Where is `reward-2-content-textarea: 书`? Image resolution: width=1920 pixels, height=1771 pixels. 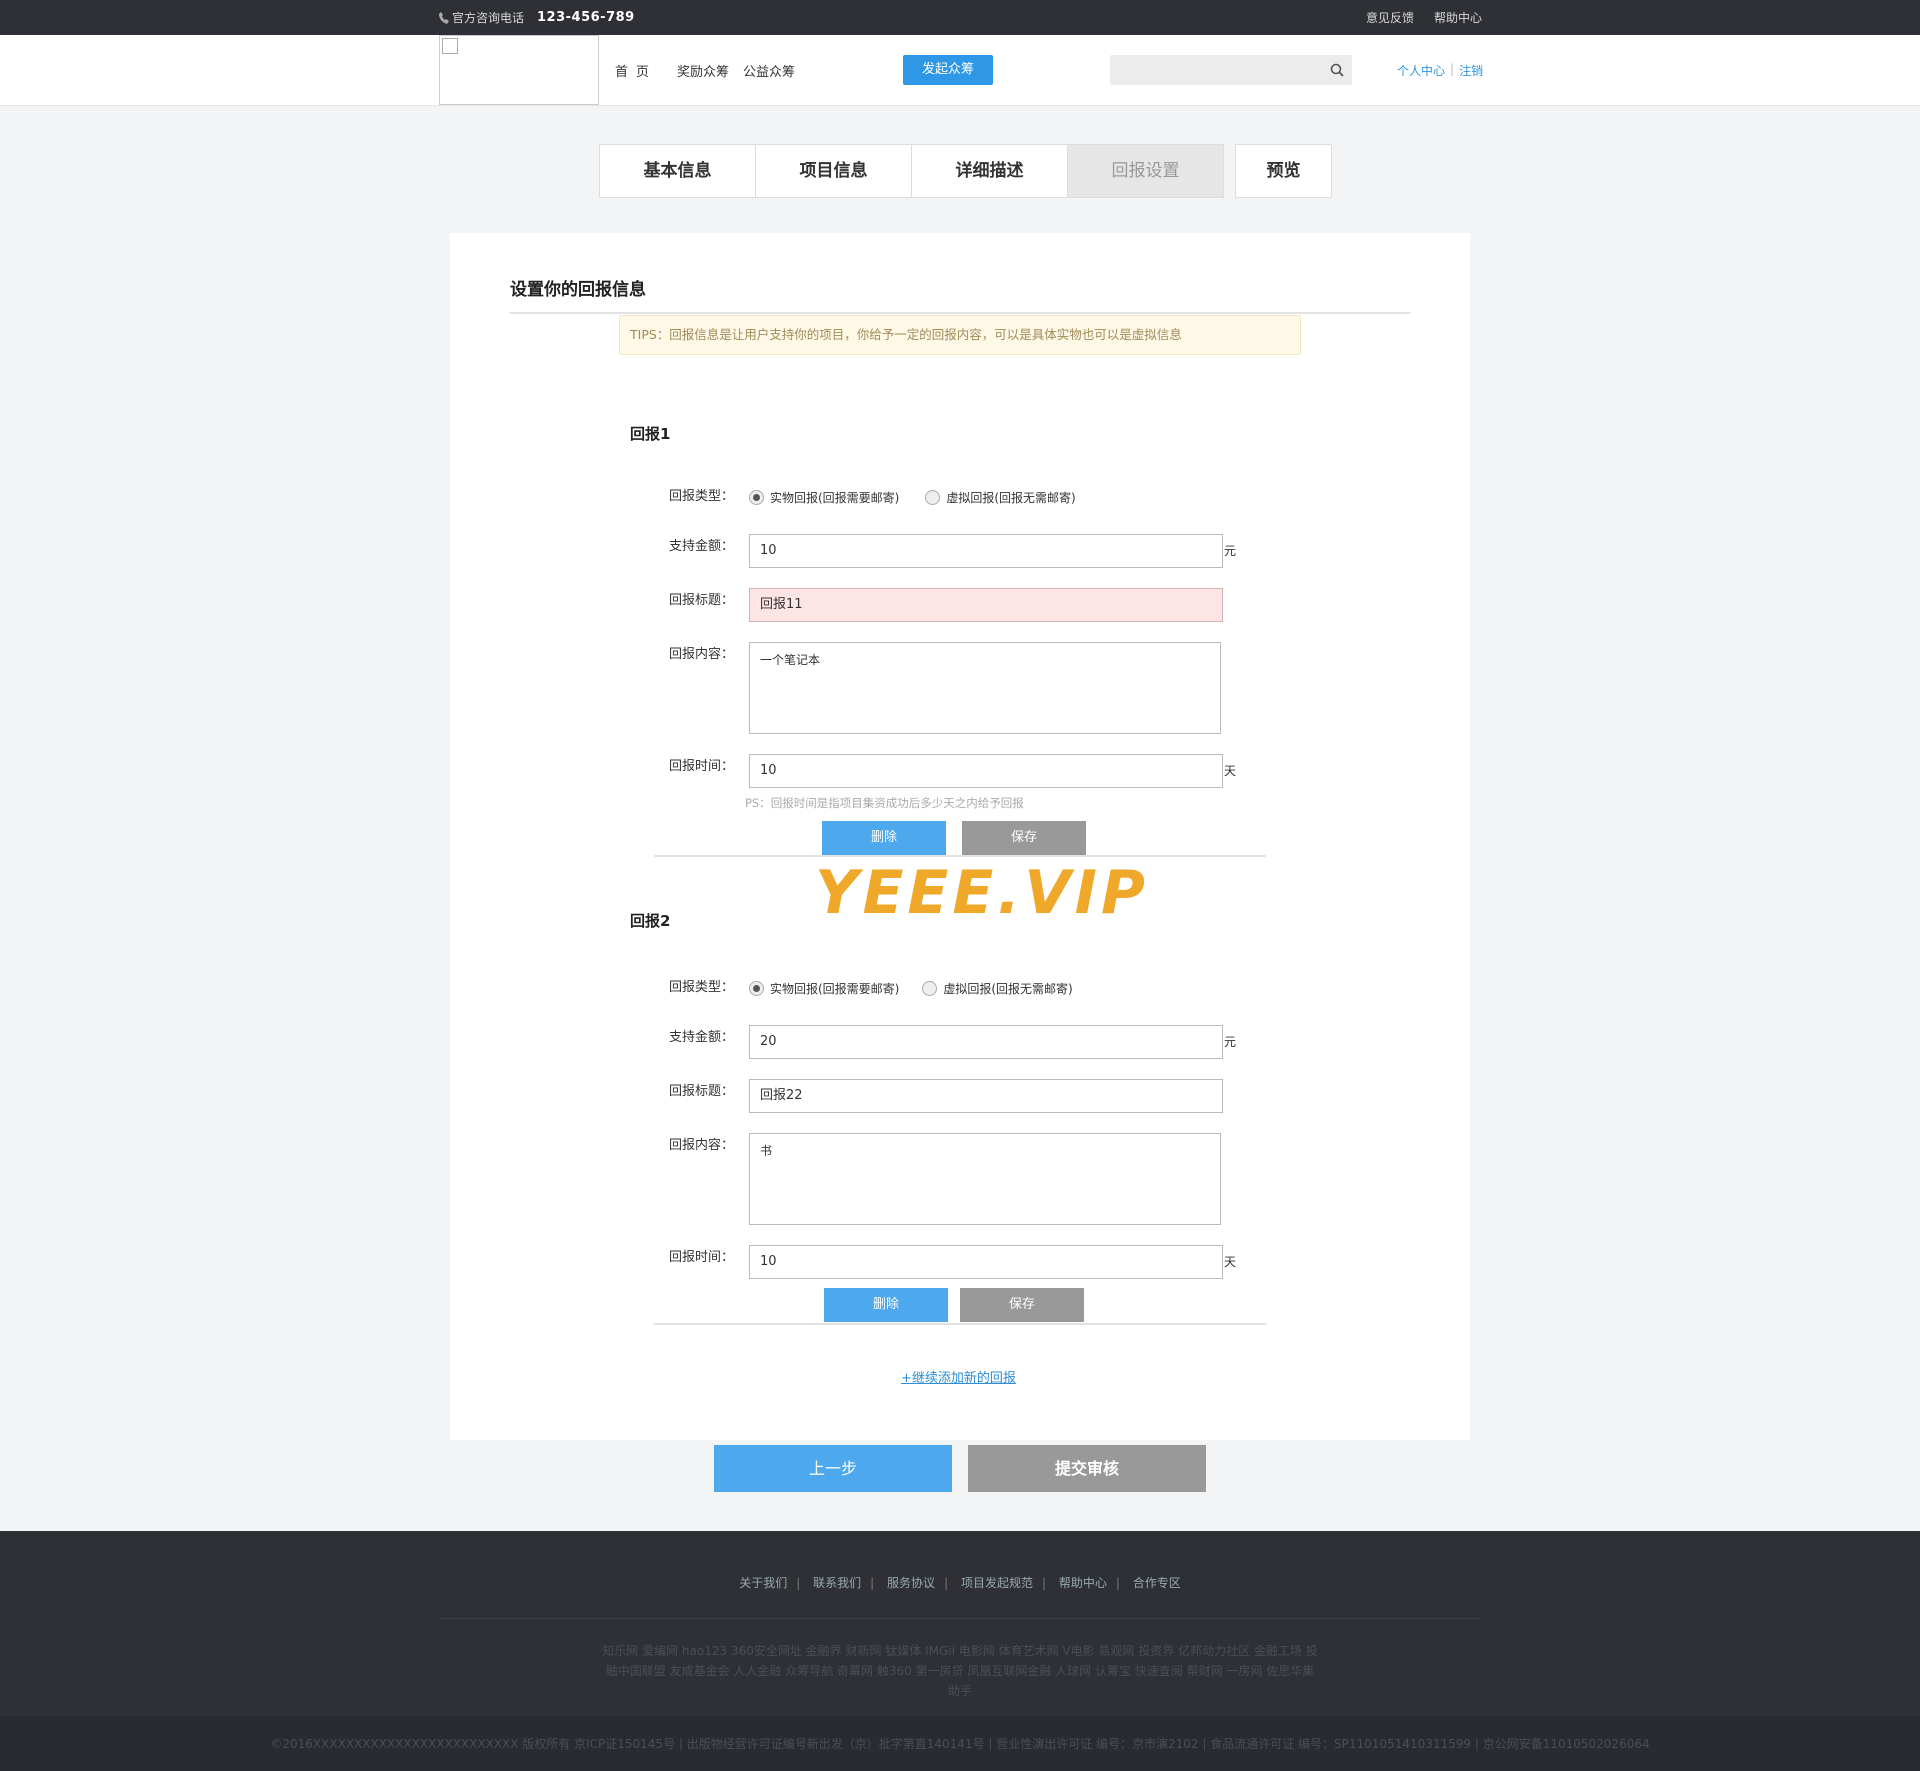 reward-2-content-textarea: 书 is located at coordinates (985, 1179).